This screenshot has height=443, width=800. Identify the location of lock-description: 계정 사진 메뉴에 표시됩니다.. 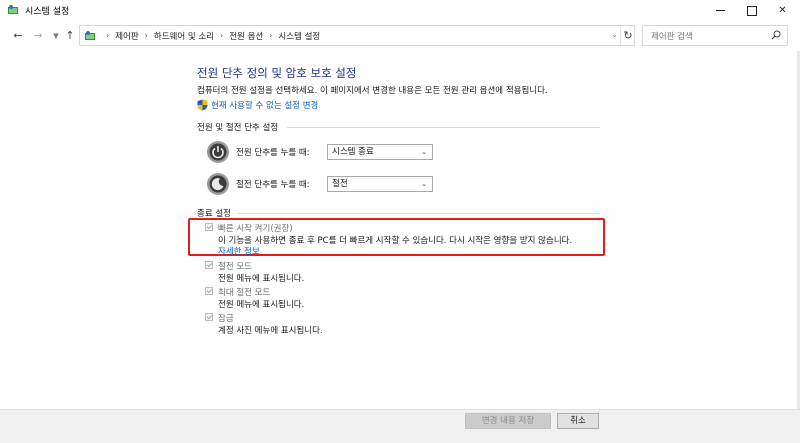
(270, 331).